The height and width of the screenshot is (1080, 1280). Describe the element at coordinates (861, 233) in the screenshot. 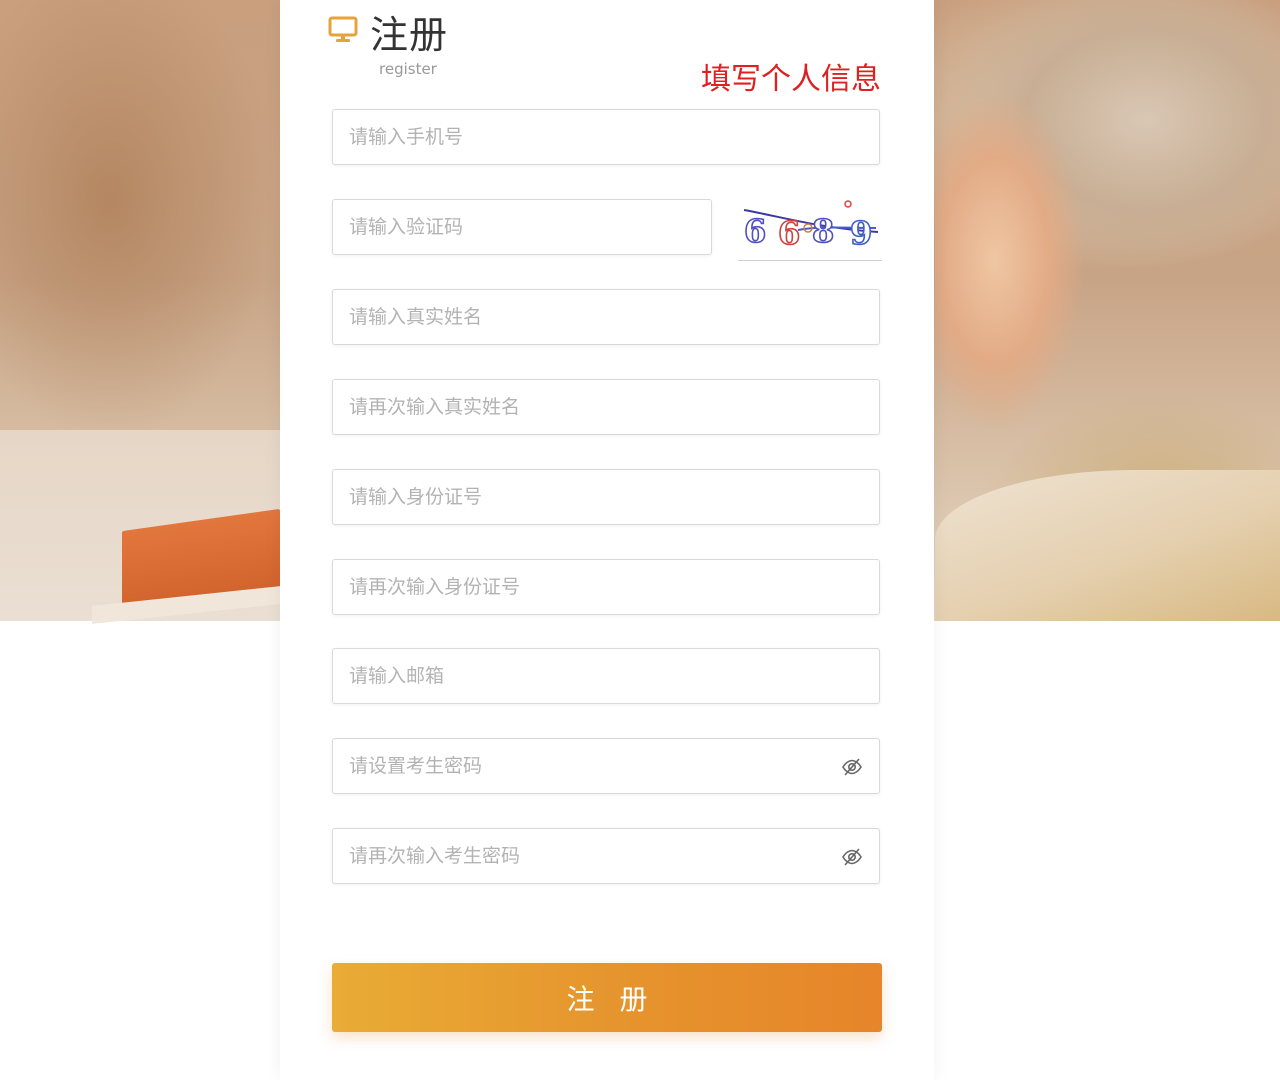

I see `svg-text: 9` at that location.